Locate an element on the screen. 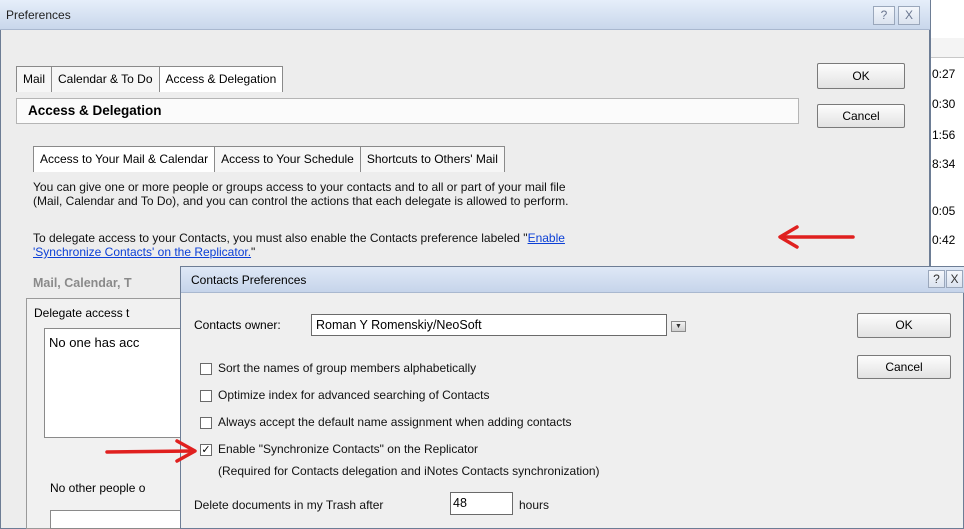 This screenshot has height=529, width=964. background-time: 1:56 is located at coordinates (944, 135).